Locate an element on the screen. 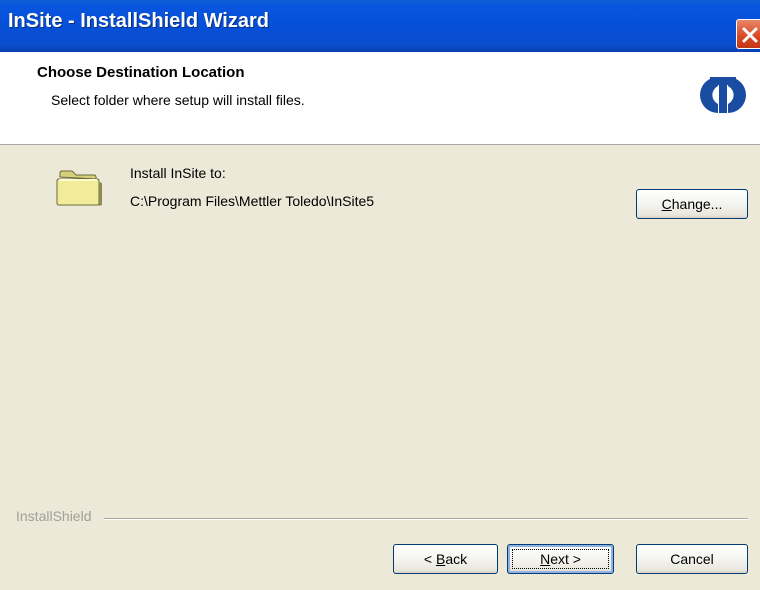  back-button: < Back is located at coordinates (445, 559).